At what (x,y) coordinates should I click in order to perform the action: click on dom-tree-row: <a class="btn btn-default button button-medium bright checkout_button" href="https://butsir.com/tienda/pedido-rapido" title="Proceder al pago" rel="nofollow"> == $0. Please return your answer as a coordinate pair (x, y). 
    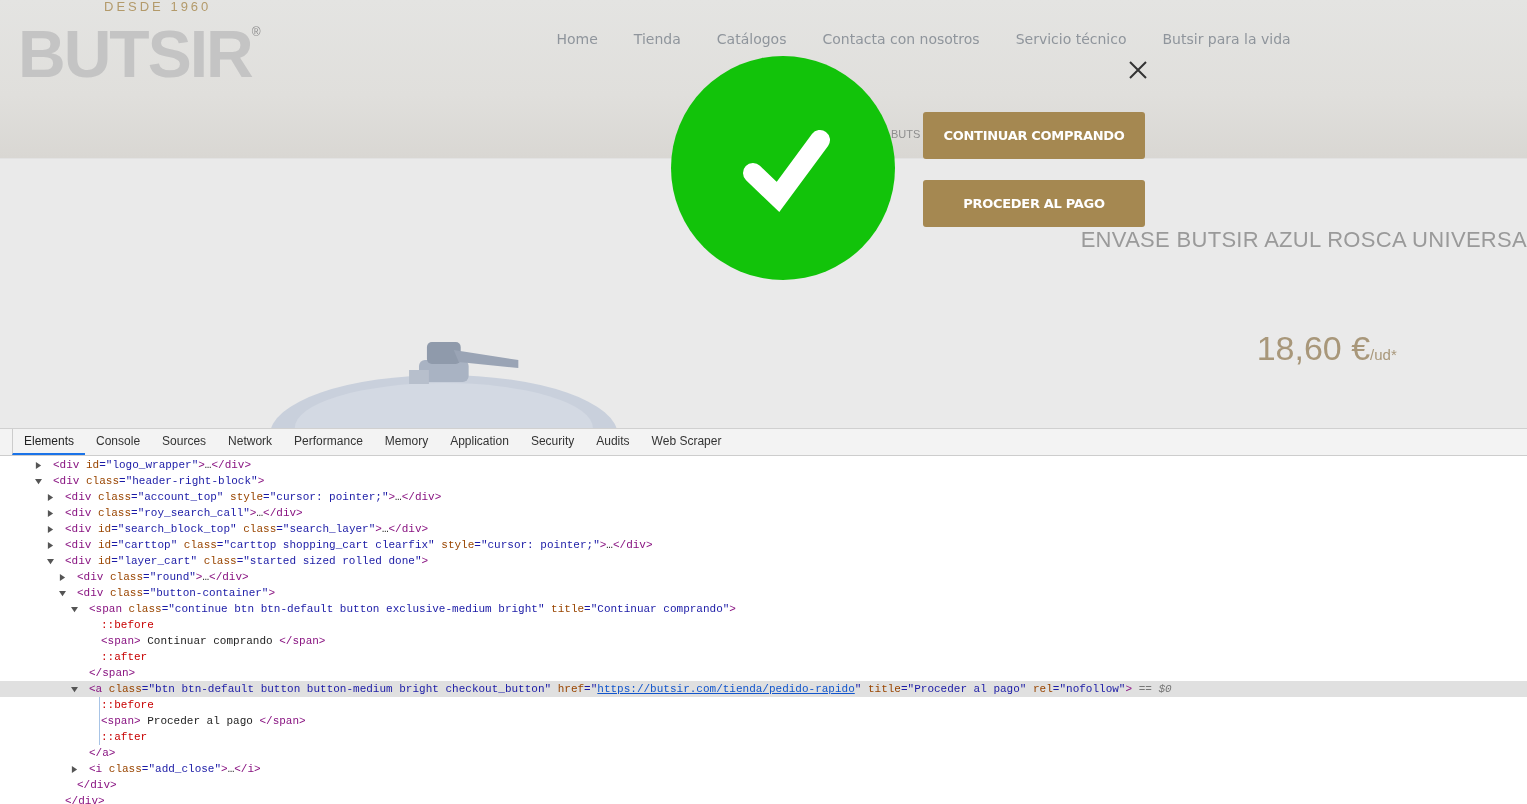
    Looking at the image, I should click on (763, 689).